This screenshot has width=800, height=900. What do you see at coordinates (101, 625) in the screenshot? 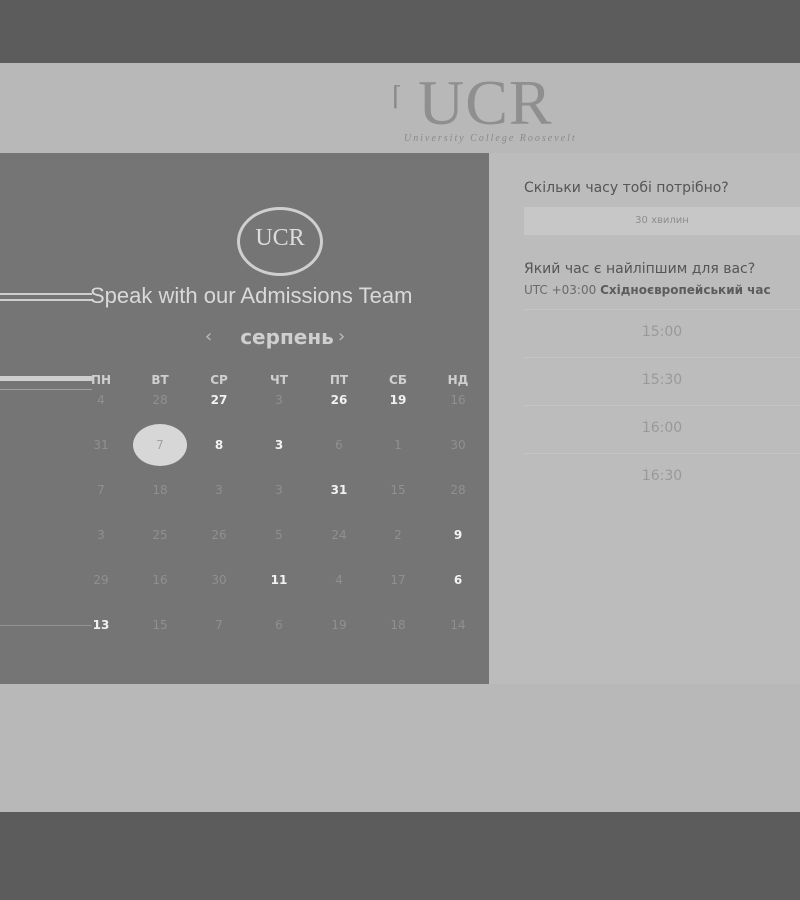
I see `calendar-day: 13` at bounding box center [101, 625].